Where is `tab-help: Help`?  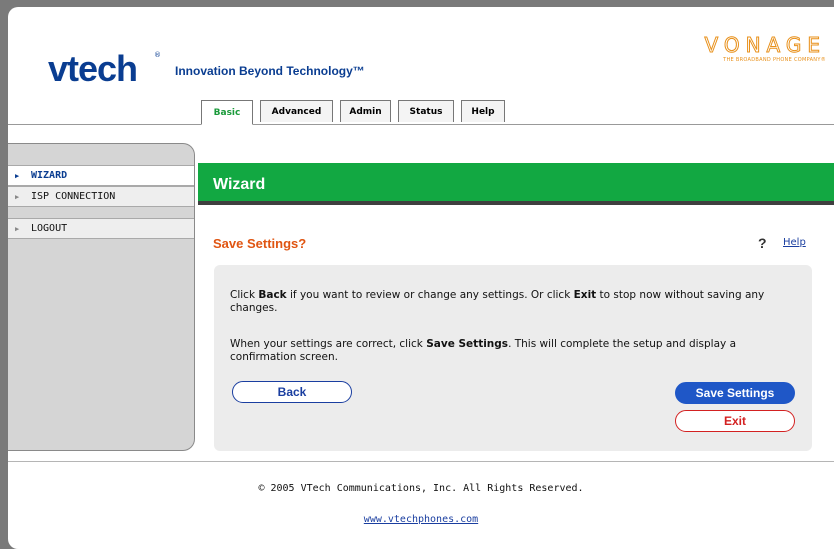
tab-help: Help is located at coordinates (483, 111).